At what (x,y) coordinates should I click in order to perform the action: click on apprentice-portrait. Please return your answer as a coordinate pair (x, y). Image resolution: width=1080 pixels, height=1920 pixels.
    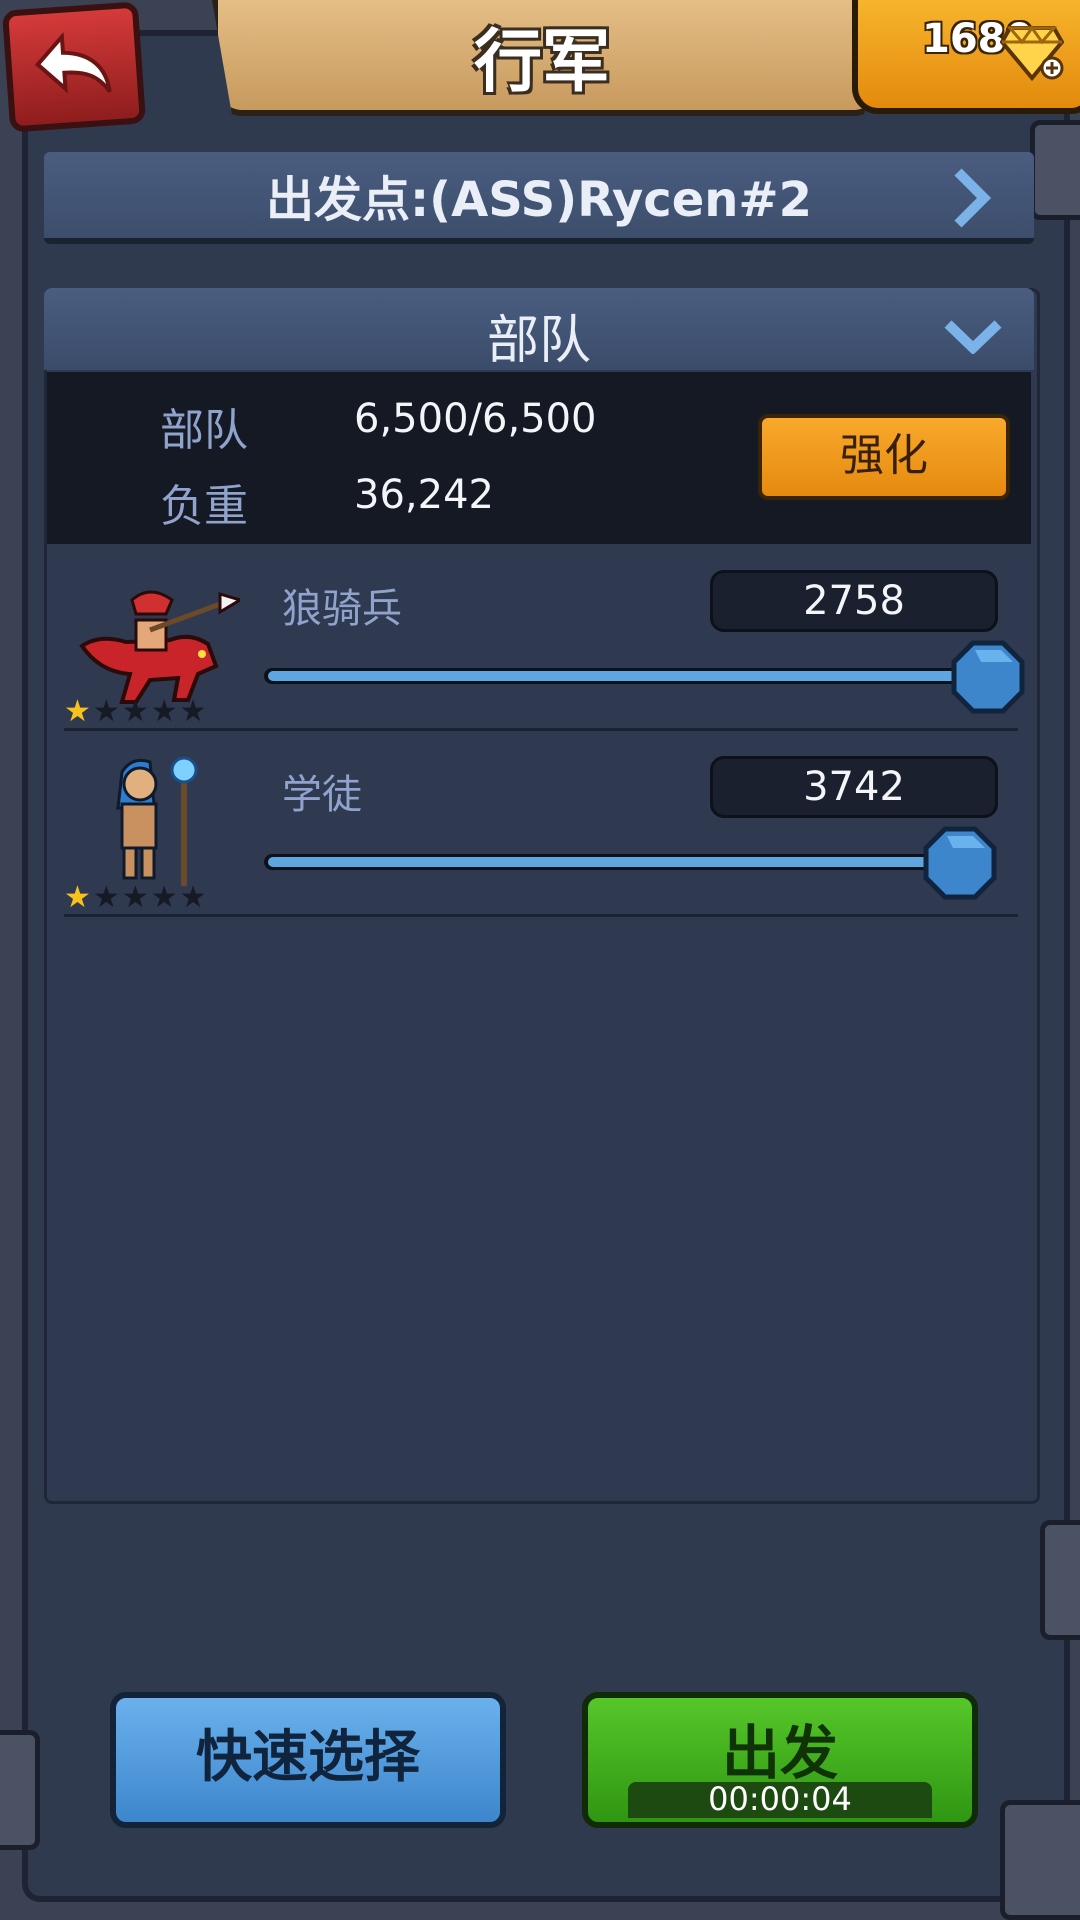
    Looking at the image, I should click on (157, 821).